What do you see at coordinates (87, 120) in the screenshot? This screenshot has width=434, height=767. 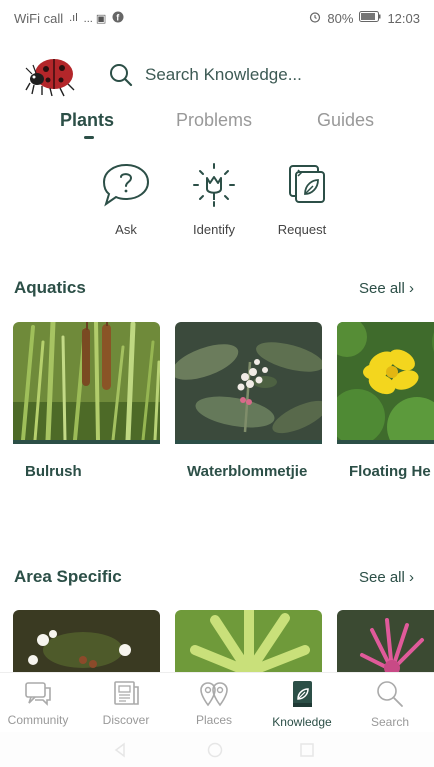 I see `tab-plants: Plants` at bounding box center [87, 120].